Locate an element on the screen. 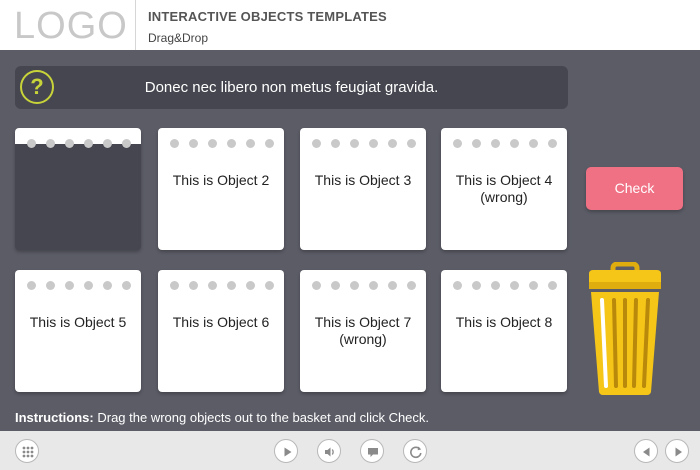 This screenshot has width=700, height=470. drag-object-4: This is Object 4 (wrong) is located at coordinates (504, 189).